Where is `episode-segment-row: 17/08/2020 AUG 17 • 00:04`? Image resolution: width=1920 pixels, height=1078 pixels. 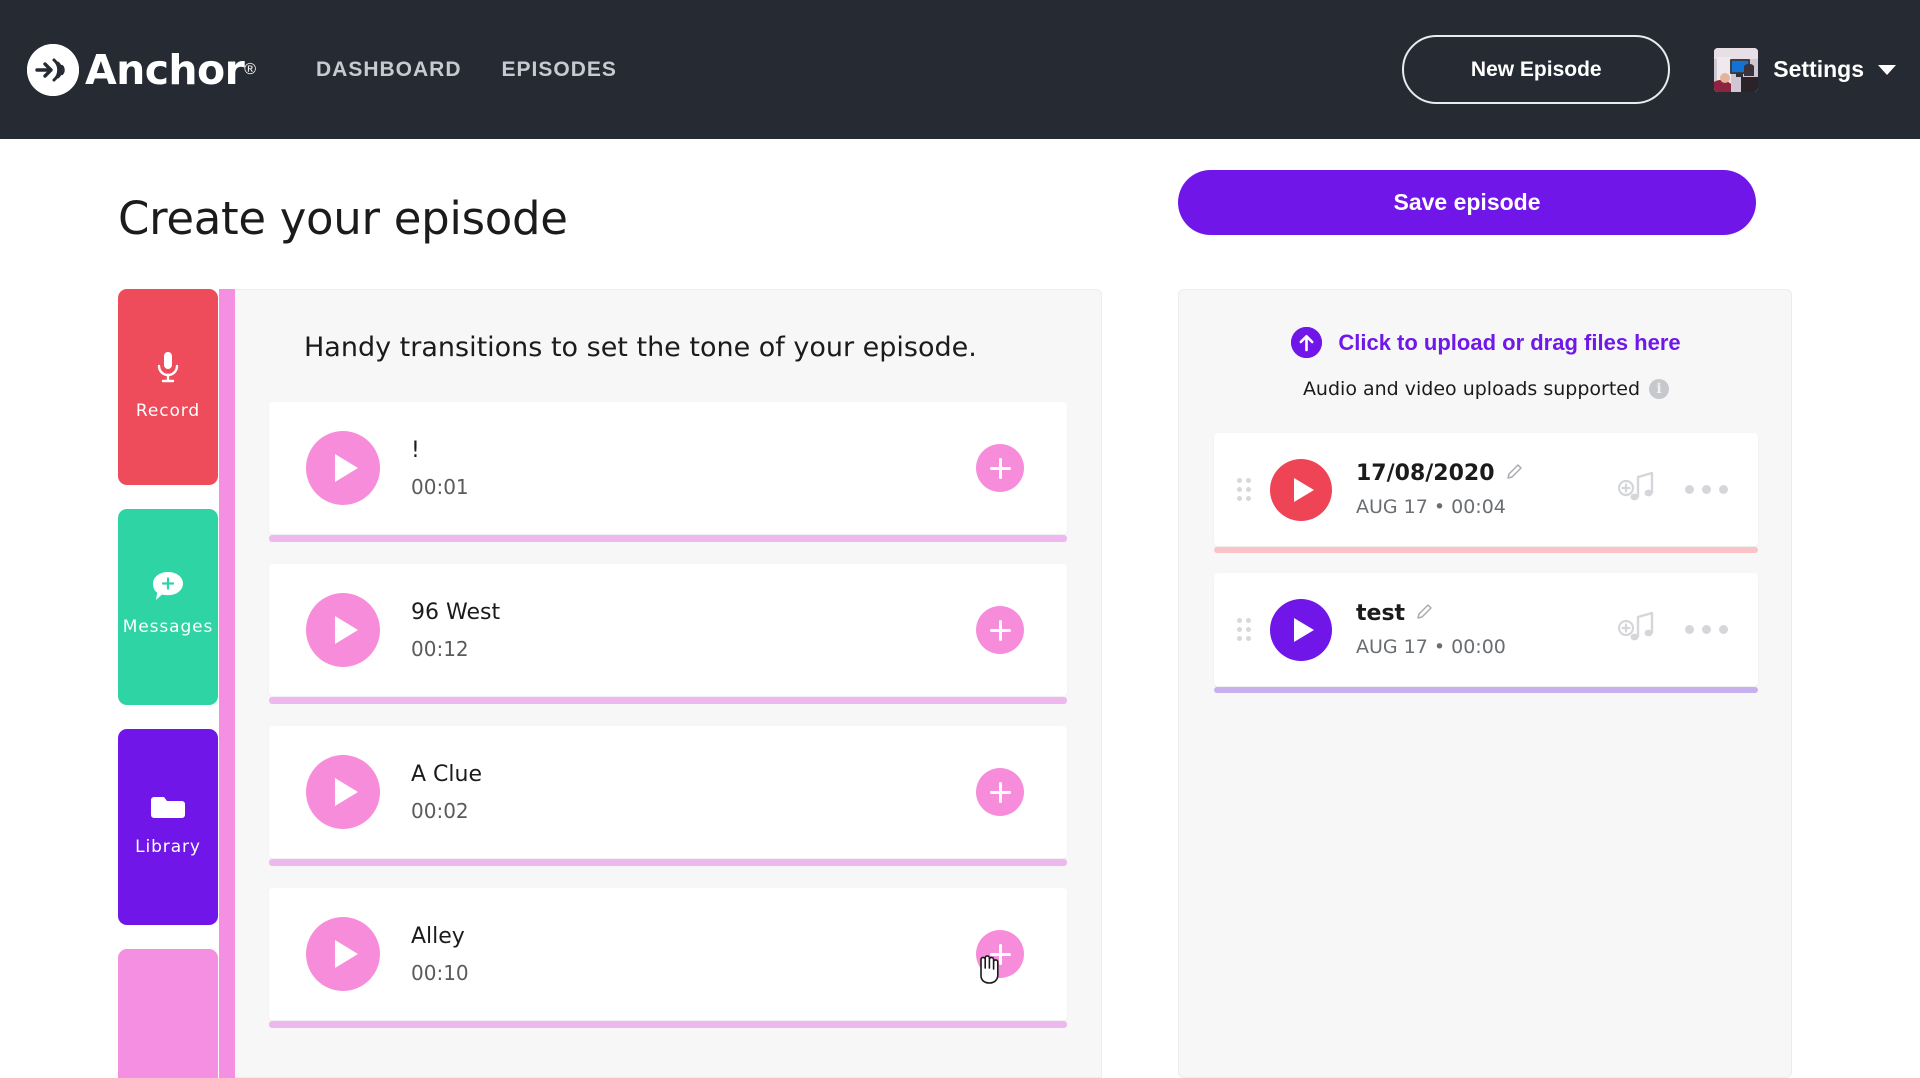 episode-segment-row: 17/08/2020 AUG 17 • 00:04 is located at coordinates (1486, 493).